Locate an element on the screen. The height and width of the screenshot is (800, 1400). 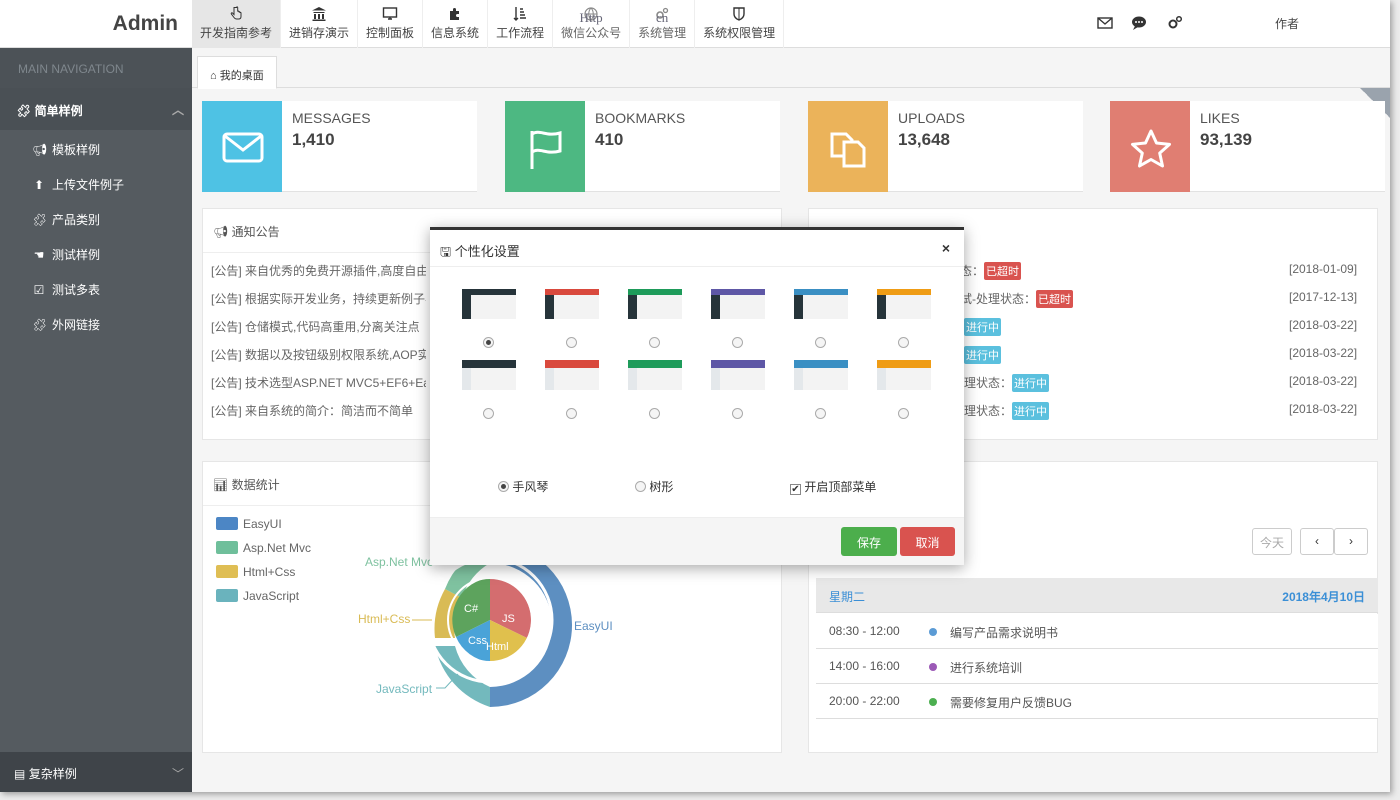
option-label: 开启顶部菜单 is located at coordinates (840, 487).